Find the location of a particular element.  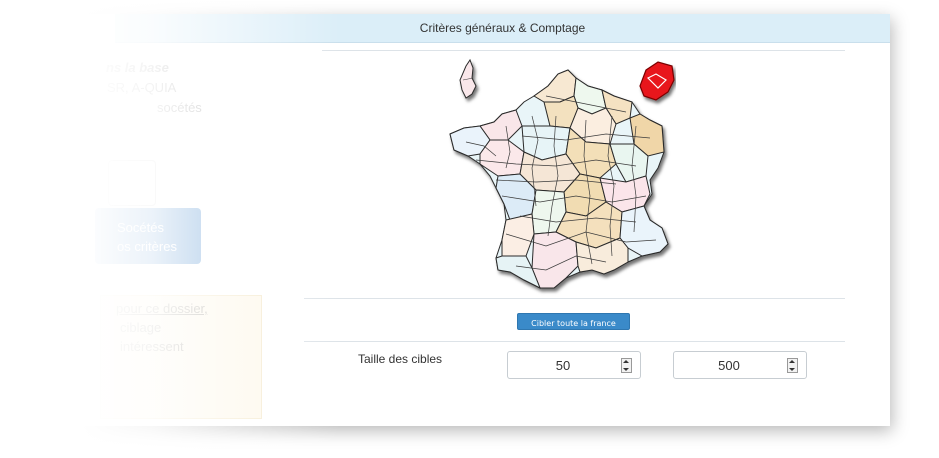

ghost-text-line2: SR, A-QUIA is located at coordinates (142, 87).